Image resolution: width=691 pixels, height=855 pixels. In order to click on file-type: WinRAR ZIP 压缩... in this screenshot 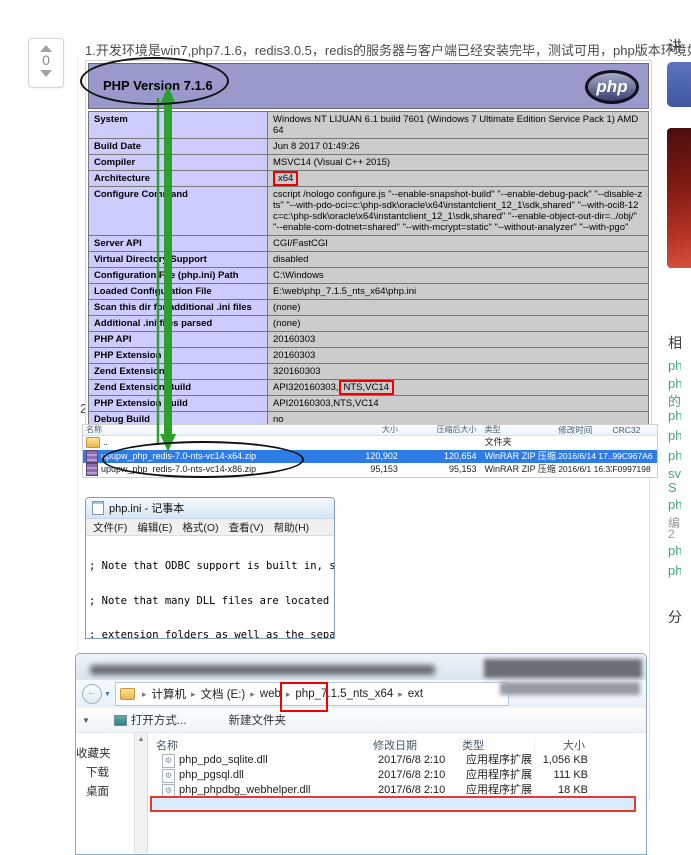, I will do `click(521, 455)`.